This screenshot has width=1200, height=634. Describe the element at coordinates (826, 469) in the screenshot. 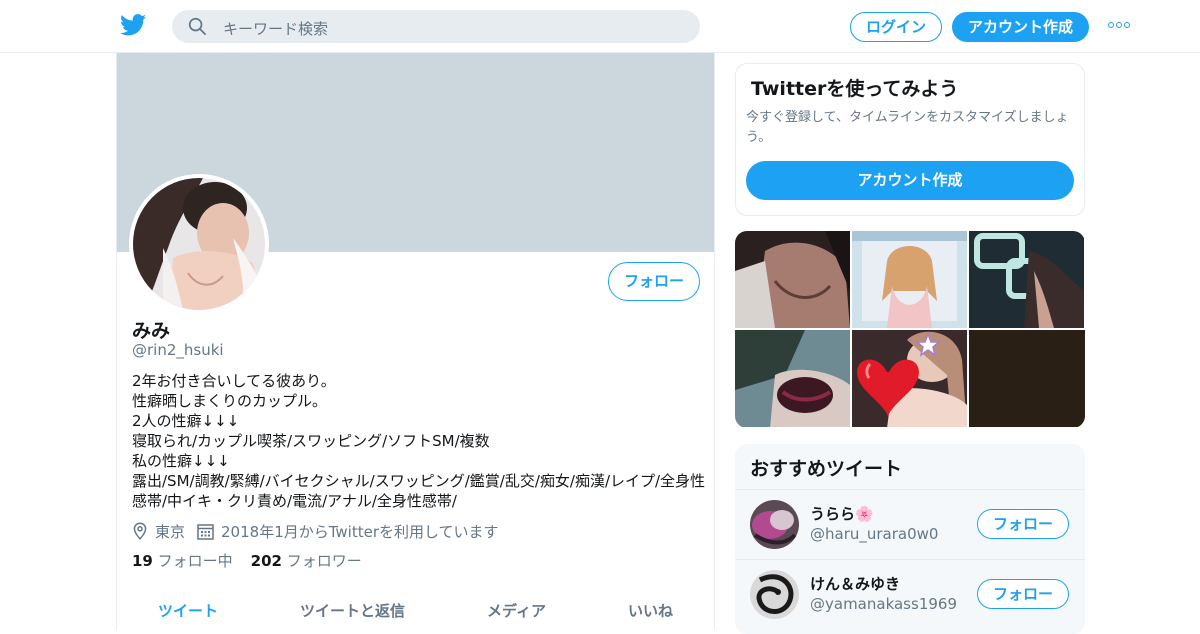

I see `recommended-title: おすすめツイート` at that location.